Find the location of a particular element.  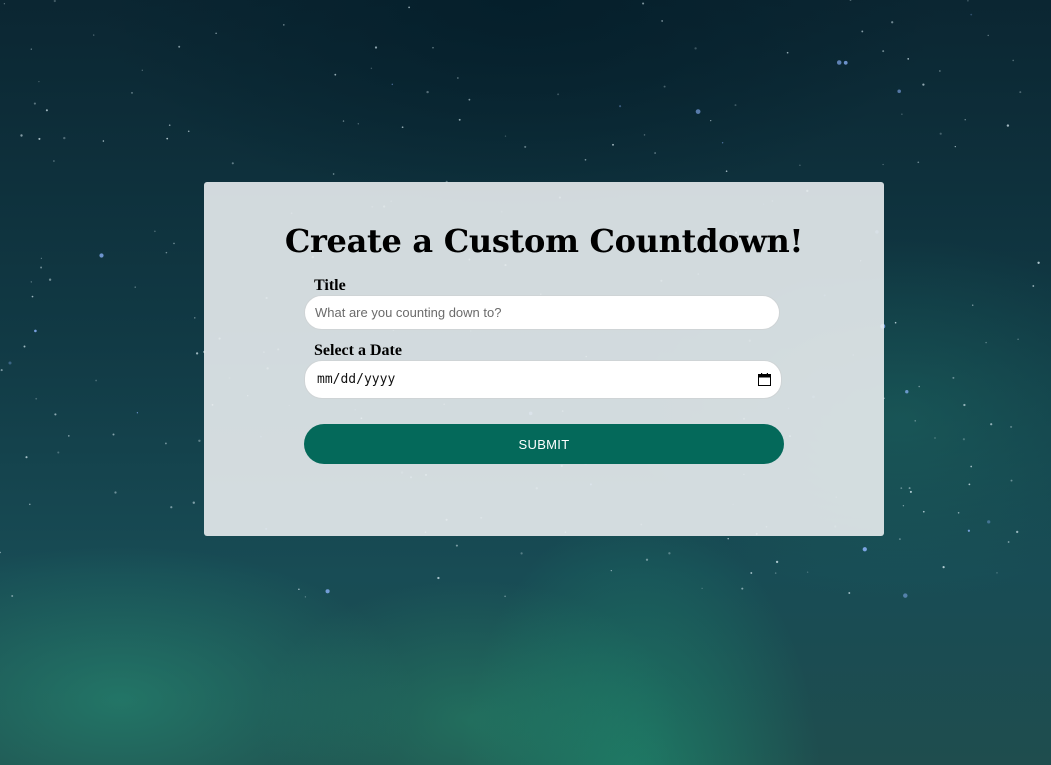

title-field-label: Title is located at coordinates (330, 285).